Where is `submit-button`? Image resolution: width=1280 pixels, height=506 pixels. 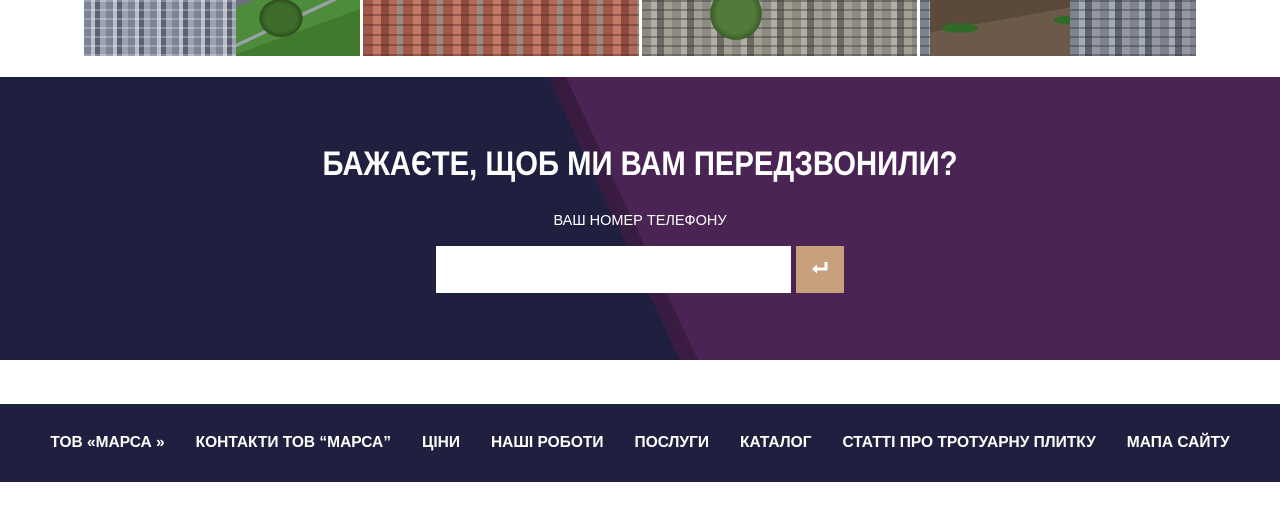 submit-button is located at coordinates (820, 269).